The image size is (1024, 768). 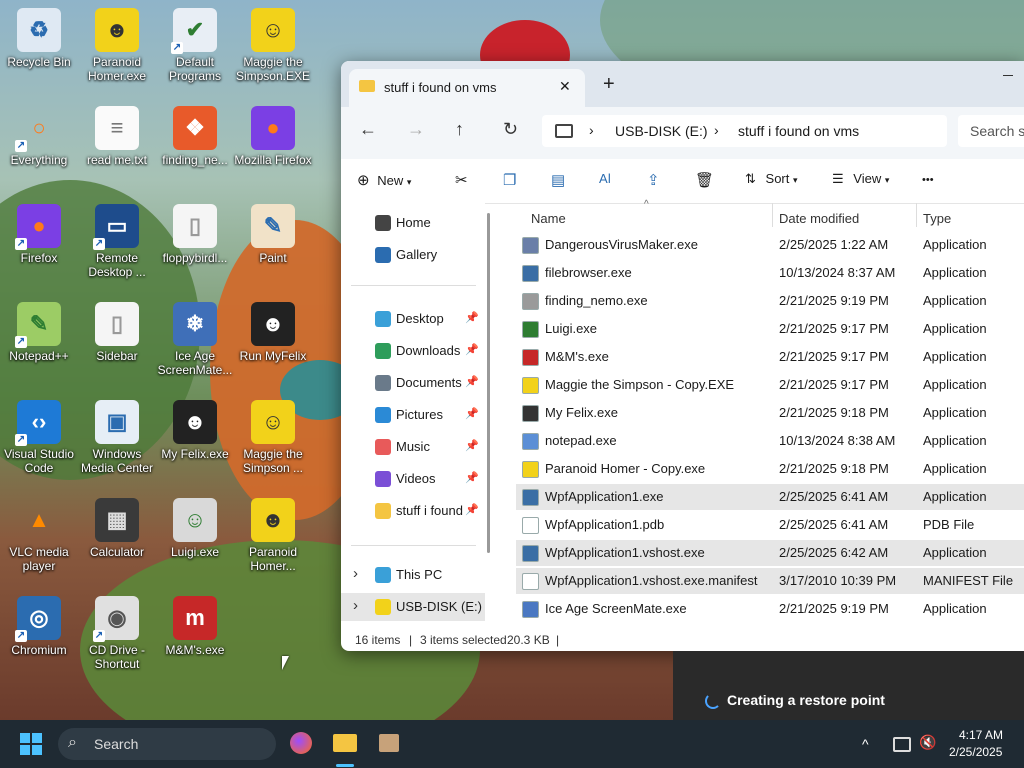 What do you see at coordinates (273, 332) in the screenshot?
I see `desktop-icon: ☻ Run MyFelix` at bounding box center [273, 332].